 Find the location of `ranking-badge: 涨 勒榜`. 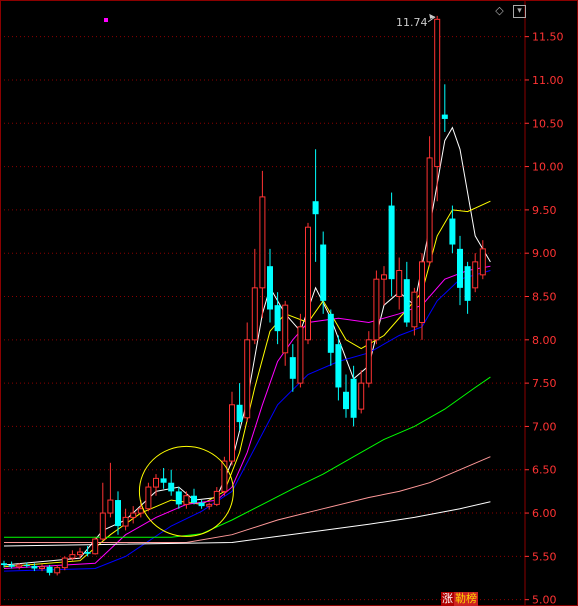

ranking-badge: 涨 勒榜 is located at coordinates (459, 599).